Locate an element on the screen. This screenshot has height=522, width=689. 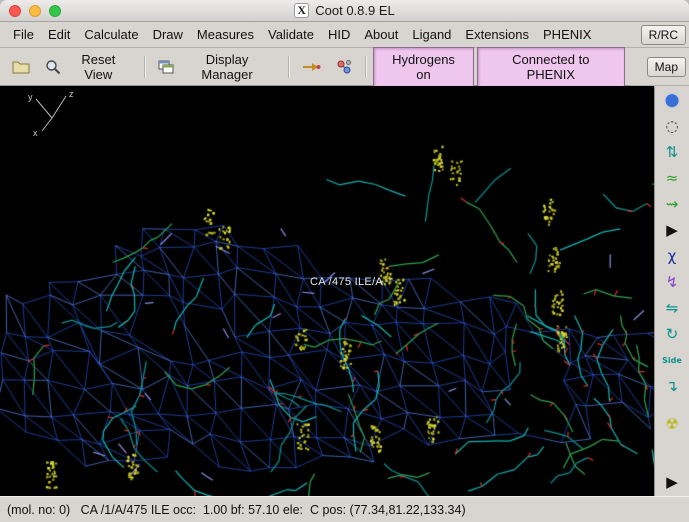
sphere-refine-icon: ● is located at coordinates (672, 100).